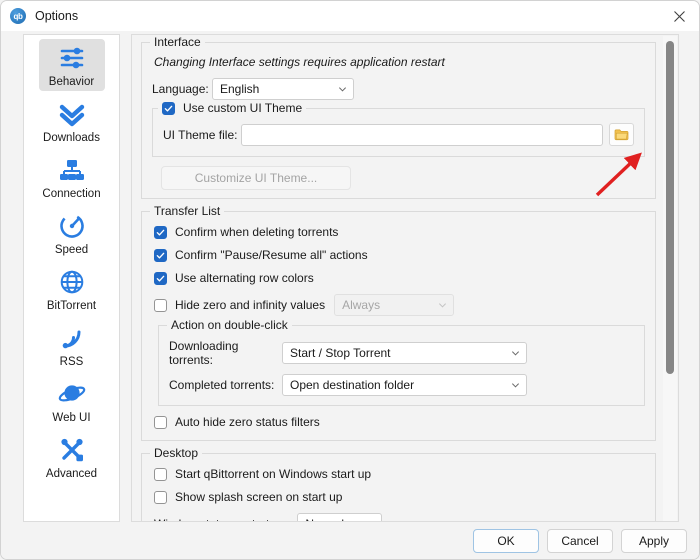 The height and width of the screenshot is (560, 700). I want to click on checkbox-label: Auto hide zero status filters, so click(247, 422).